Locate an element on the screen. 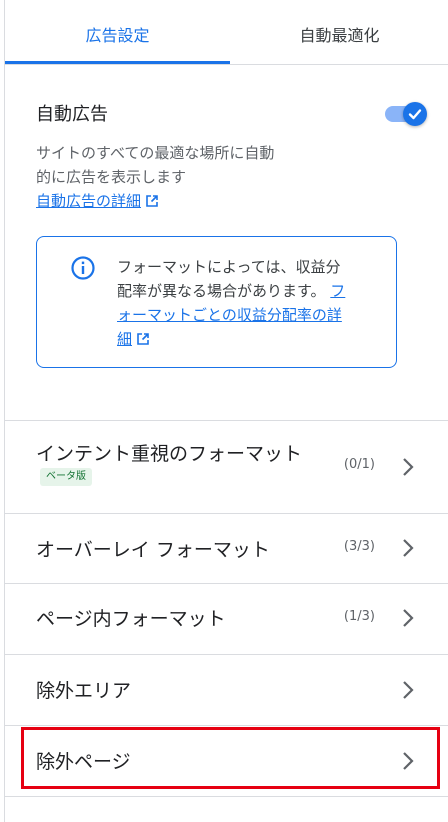 This screenshot has width=448, height=822. row-count: (1/3) is located at coordinates (359, 616).